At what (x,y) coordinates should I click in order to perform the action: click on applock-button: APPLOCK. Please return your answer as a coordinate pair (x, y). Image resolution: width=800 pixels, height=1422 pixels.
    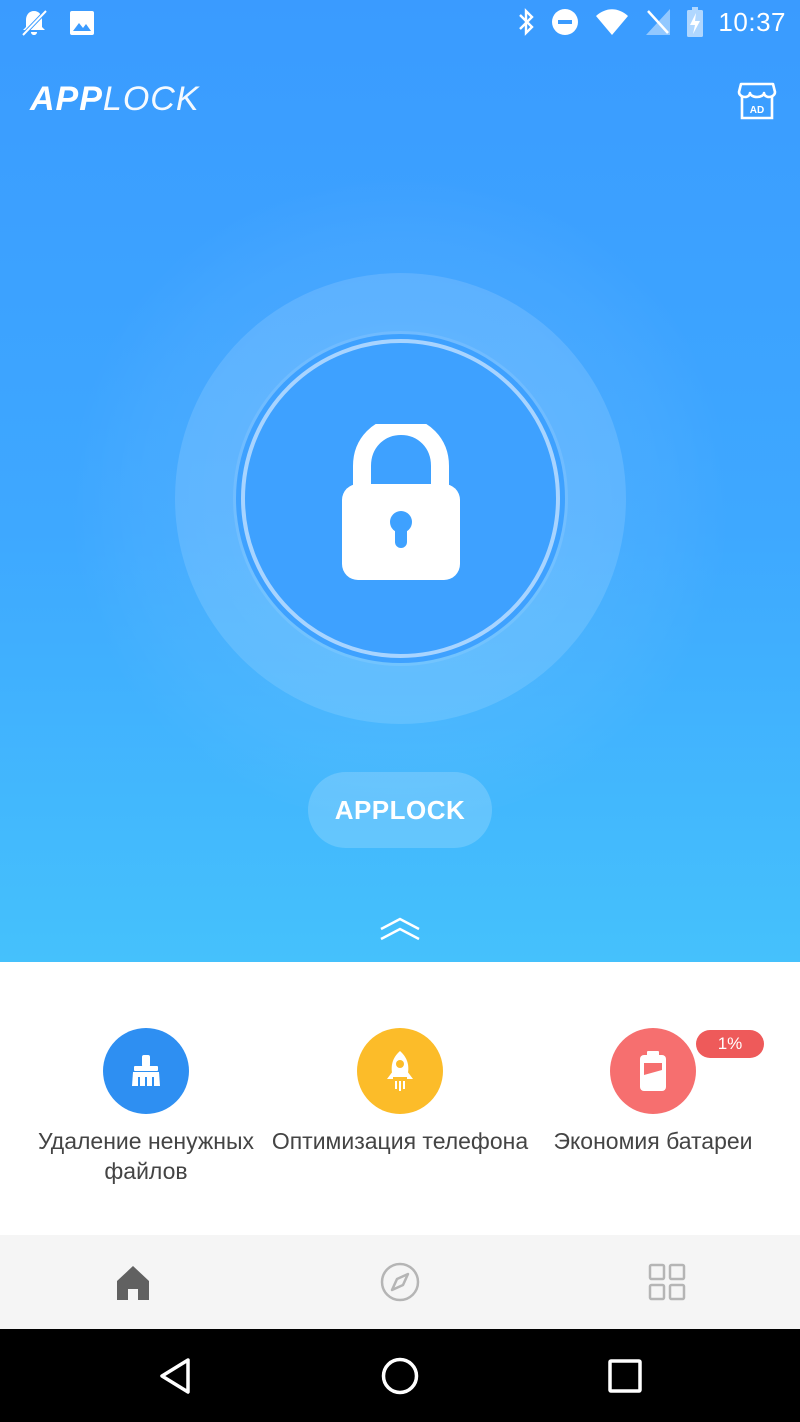
    Looking at the image, I should click on (400, 810).